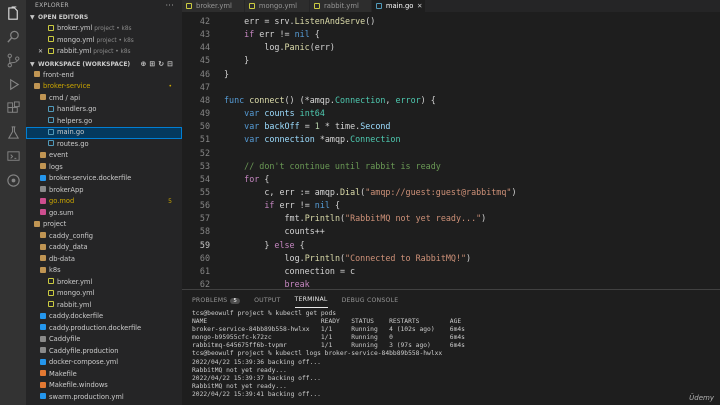 This screenshot has height=405, width=720. I want to click on panel-tab-label: PROBLEMS, so click(210, 300).